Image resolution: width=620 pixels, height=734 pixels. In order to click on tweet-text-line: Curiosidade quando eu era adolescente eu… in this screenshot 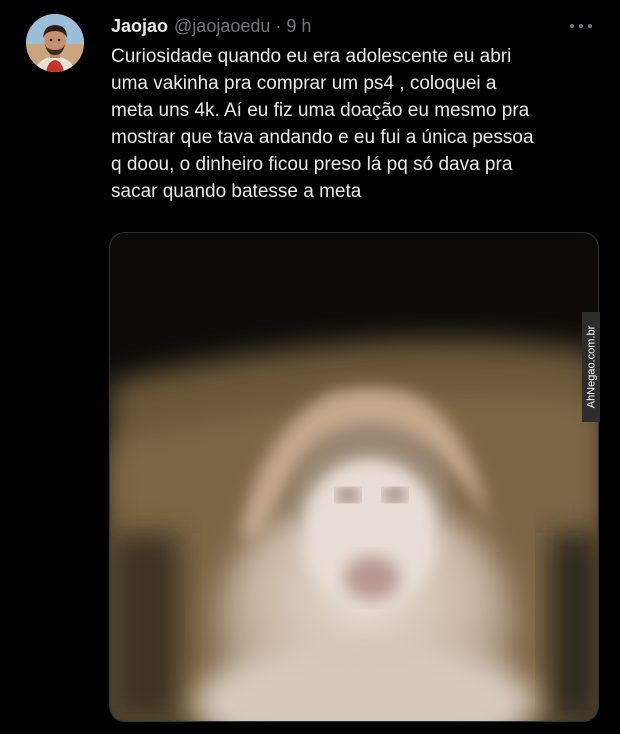, I will do `click(311, 56)`.